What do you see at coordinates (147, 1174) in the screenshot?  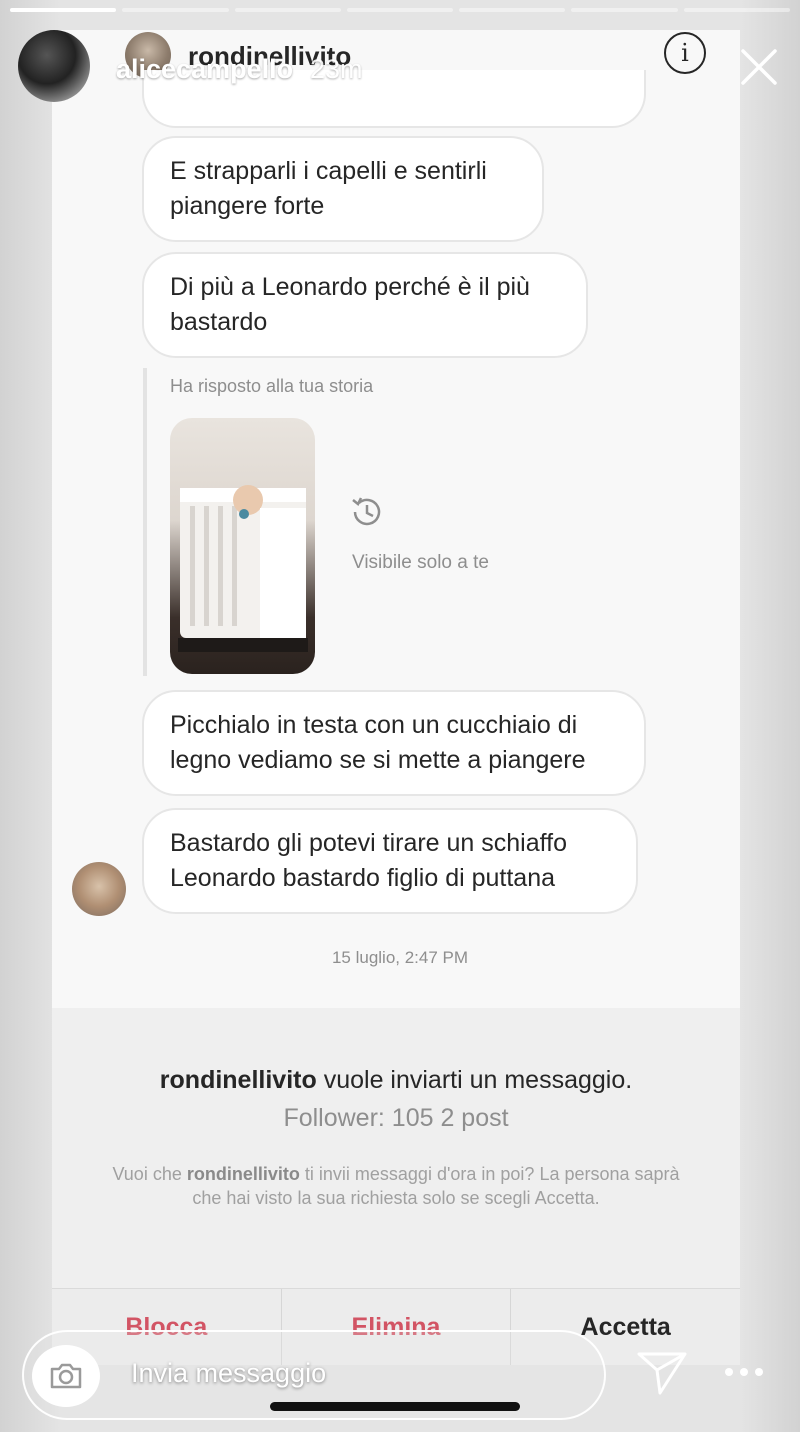 I see `request-desc-prefix: Vuoi che` at bounding box center [147, 1174].